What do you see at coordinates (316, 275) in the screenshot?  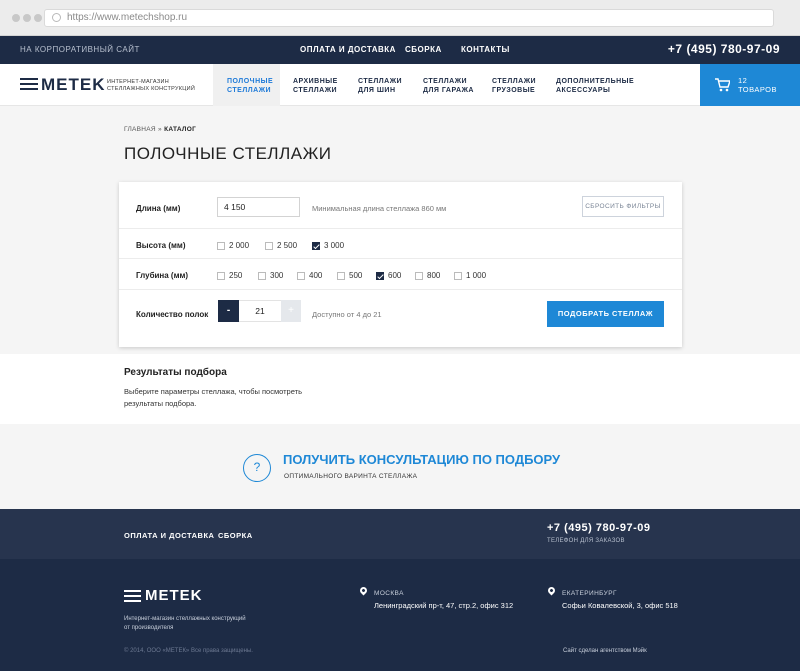 I see `option-label: 400` at bounding box center [316, 275].